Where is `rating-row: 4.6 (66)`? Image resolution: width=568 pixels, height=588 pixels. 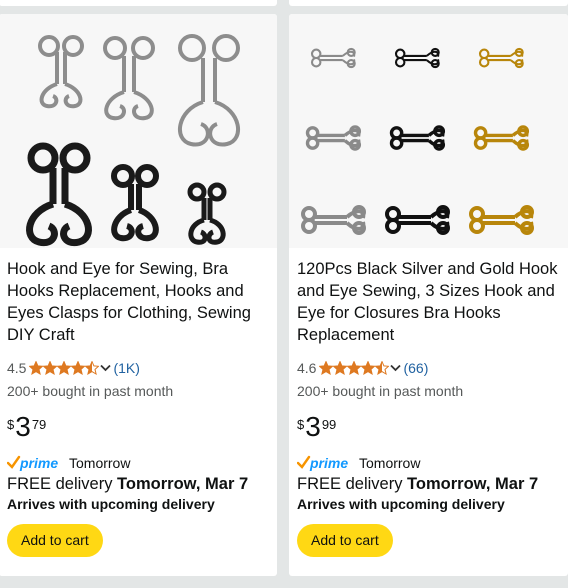
rating-row: 4.6 (66) is located at coordinates (429, 368).